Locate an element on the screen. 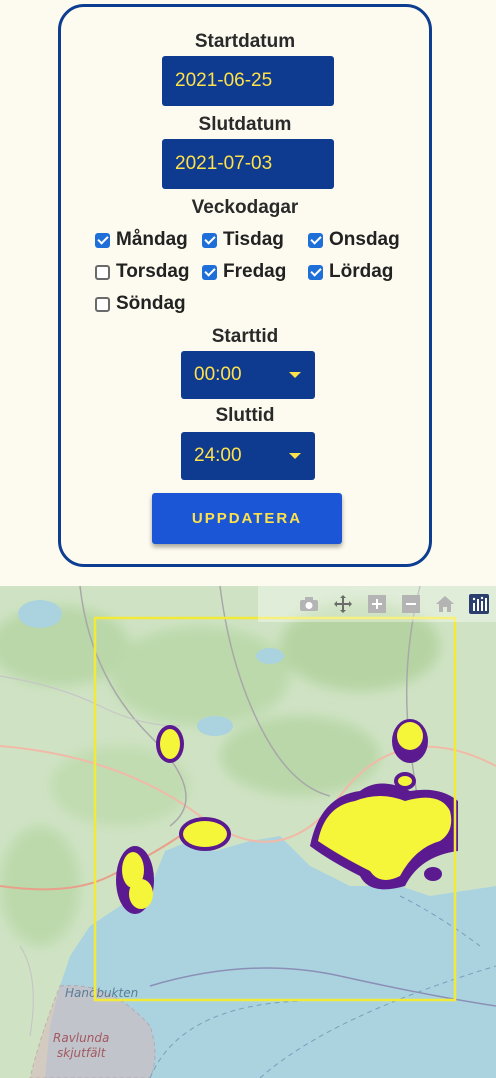 The image size is (496, 1078). weekday-tuesday: Tisdag is located at coordinates (243, 240).